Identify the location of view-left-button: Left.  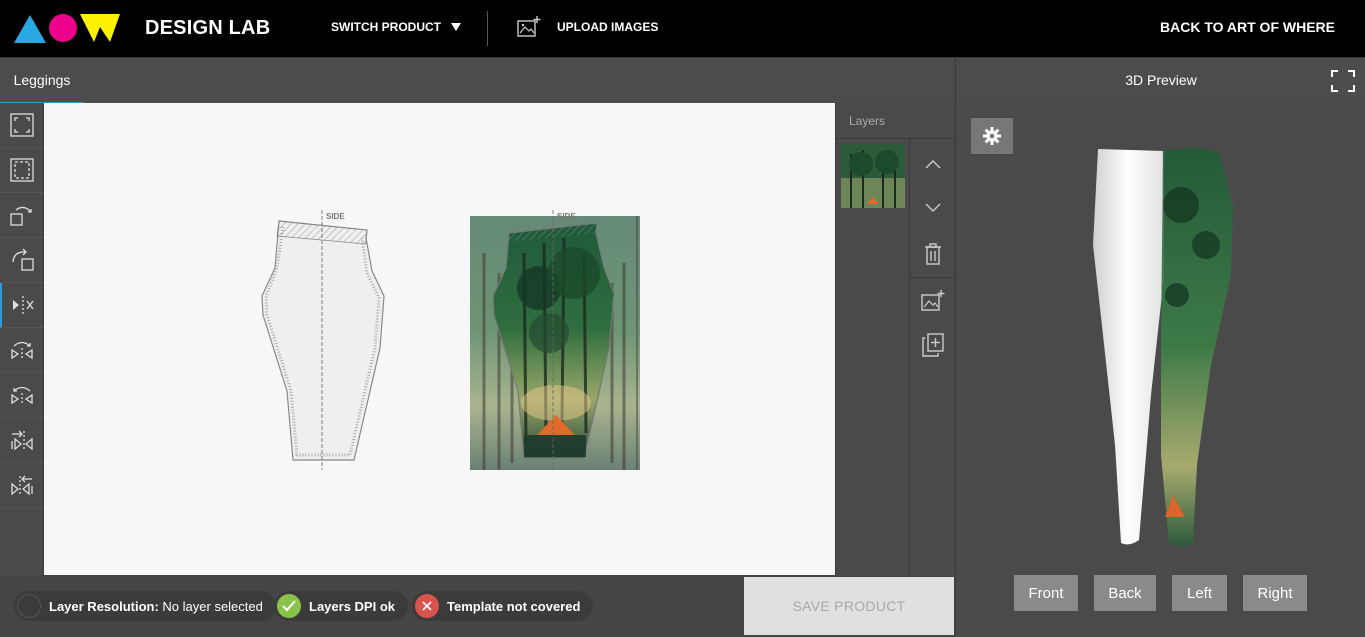
(1199, 593).